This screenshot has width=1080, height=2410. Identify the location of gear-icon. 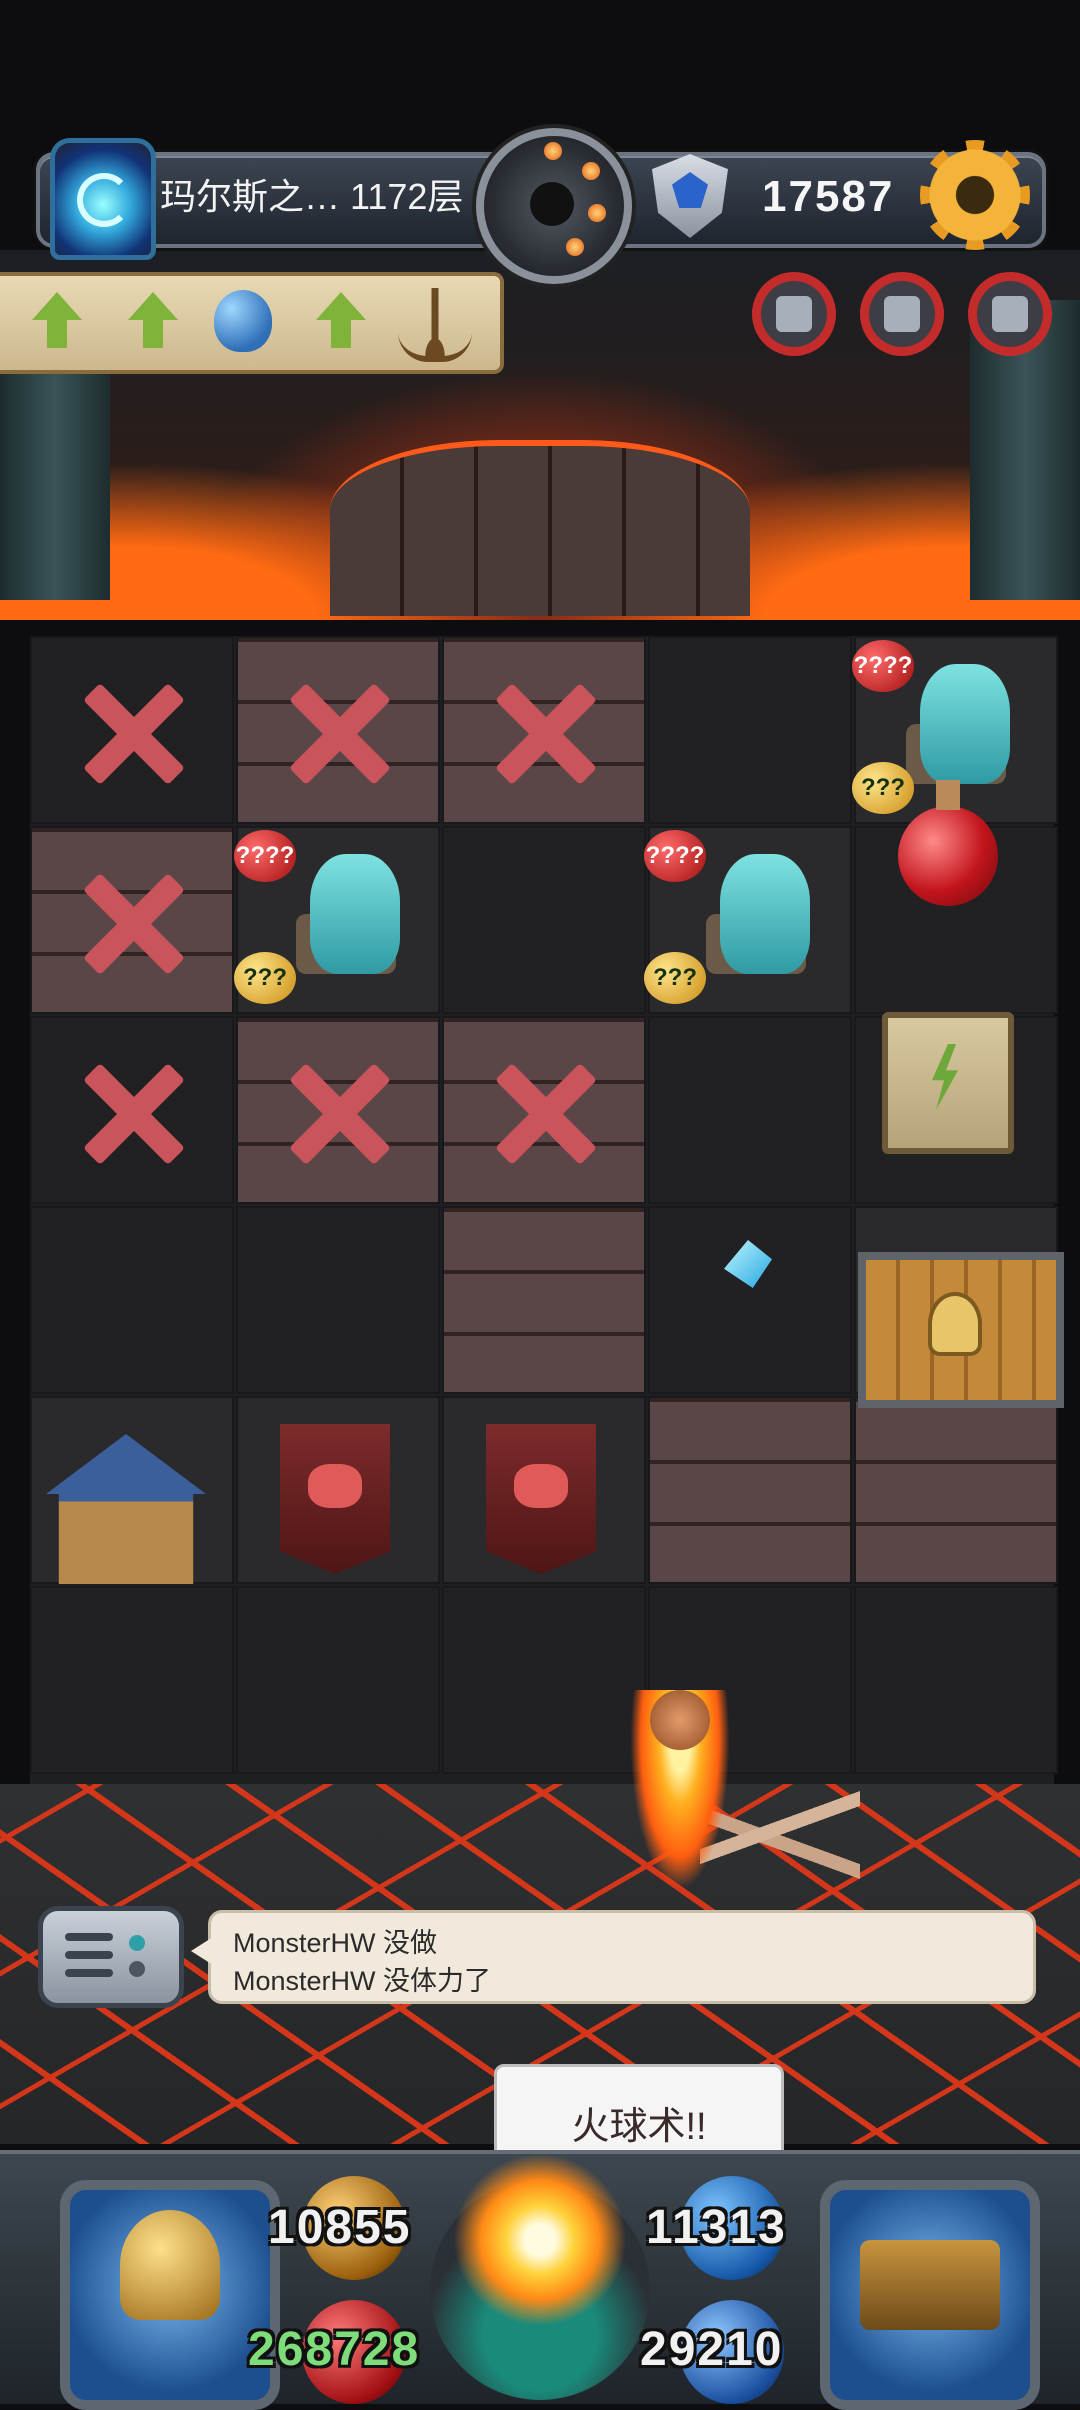
(975, 195).